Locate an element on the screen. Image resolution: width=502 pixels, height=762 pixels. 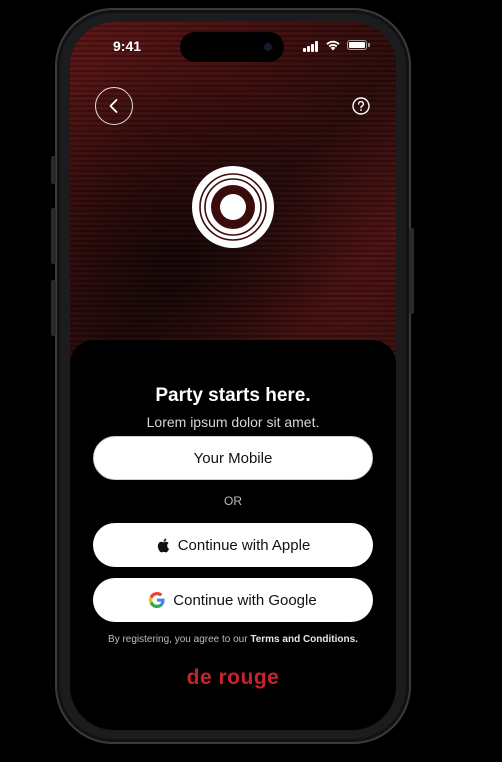
apple-button-label: Continue with Apple is located at coordinates (244, 545).